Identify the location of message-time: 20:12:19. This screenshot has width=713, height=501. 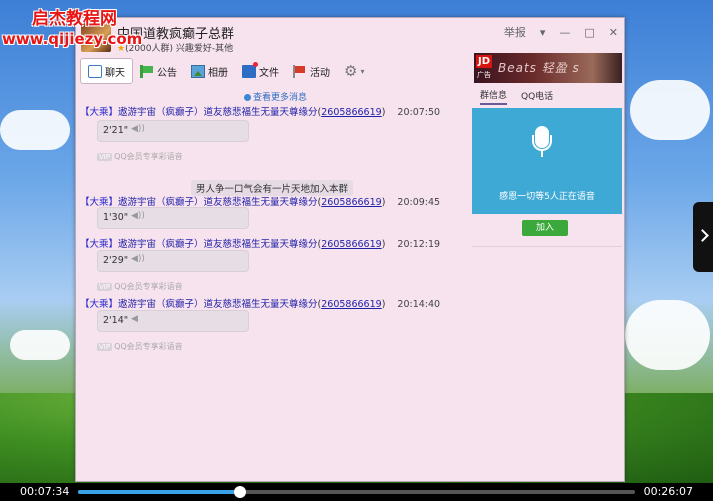
(419, 244).